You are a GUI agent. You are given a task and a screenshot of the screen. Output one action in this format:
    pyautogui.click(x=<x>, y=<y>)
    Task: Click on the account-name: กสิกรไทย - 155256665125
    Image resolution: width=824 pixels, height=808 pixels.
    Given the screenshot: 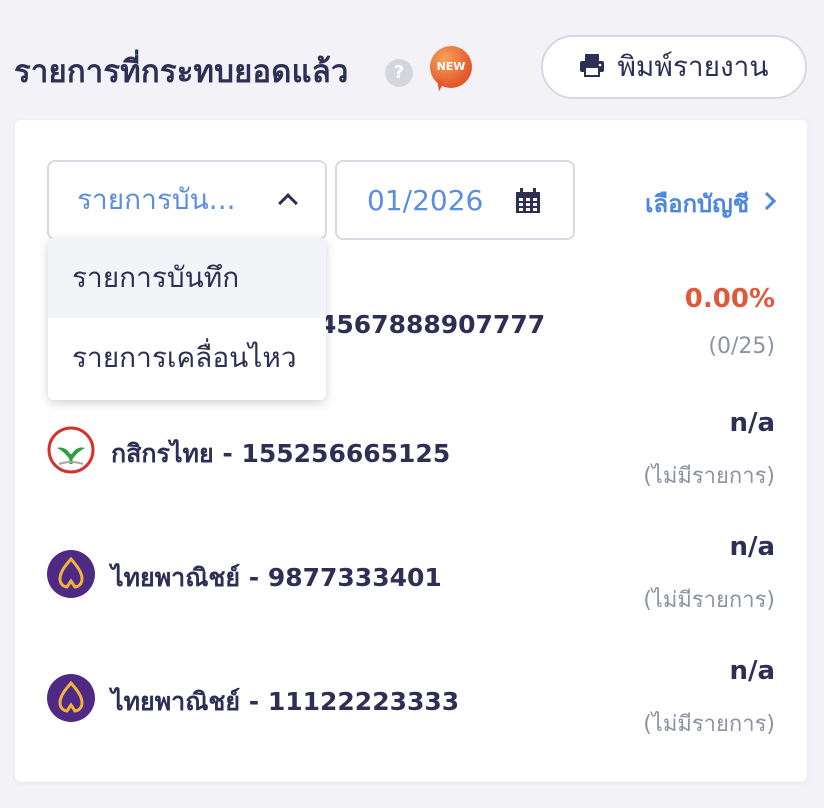 What is the action you would take?
    pyautogui.click(x=281, y=453)
    